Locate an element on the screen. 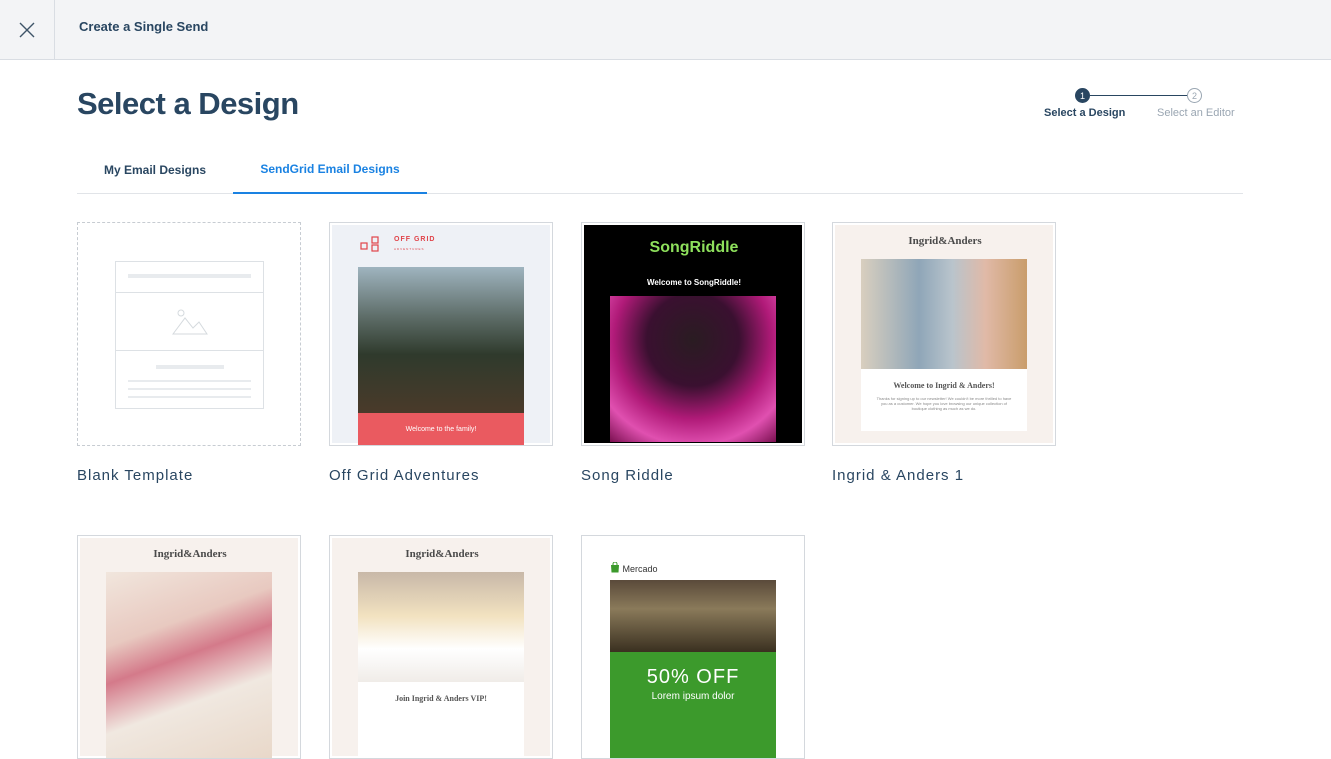 This screenshot has height=759, width=1331. mercado-logo: Mercado is located at coordinates (634, 567).